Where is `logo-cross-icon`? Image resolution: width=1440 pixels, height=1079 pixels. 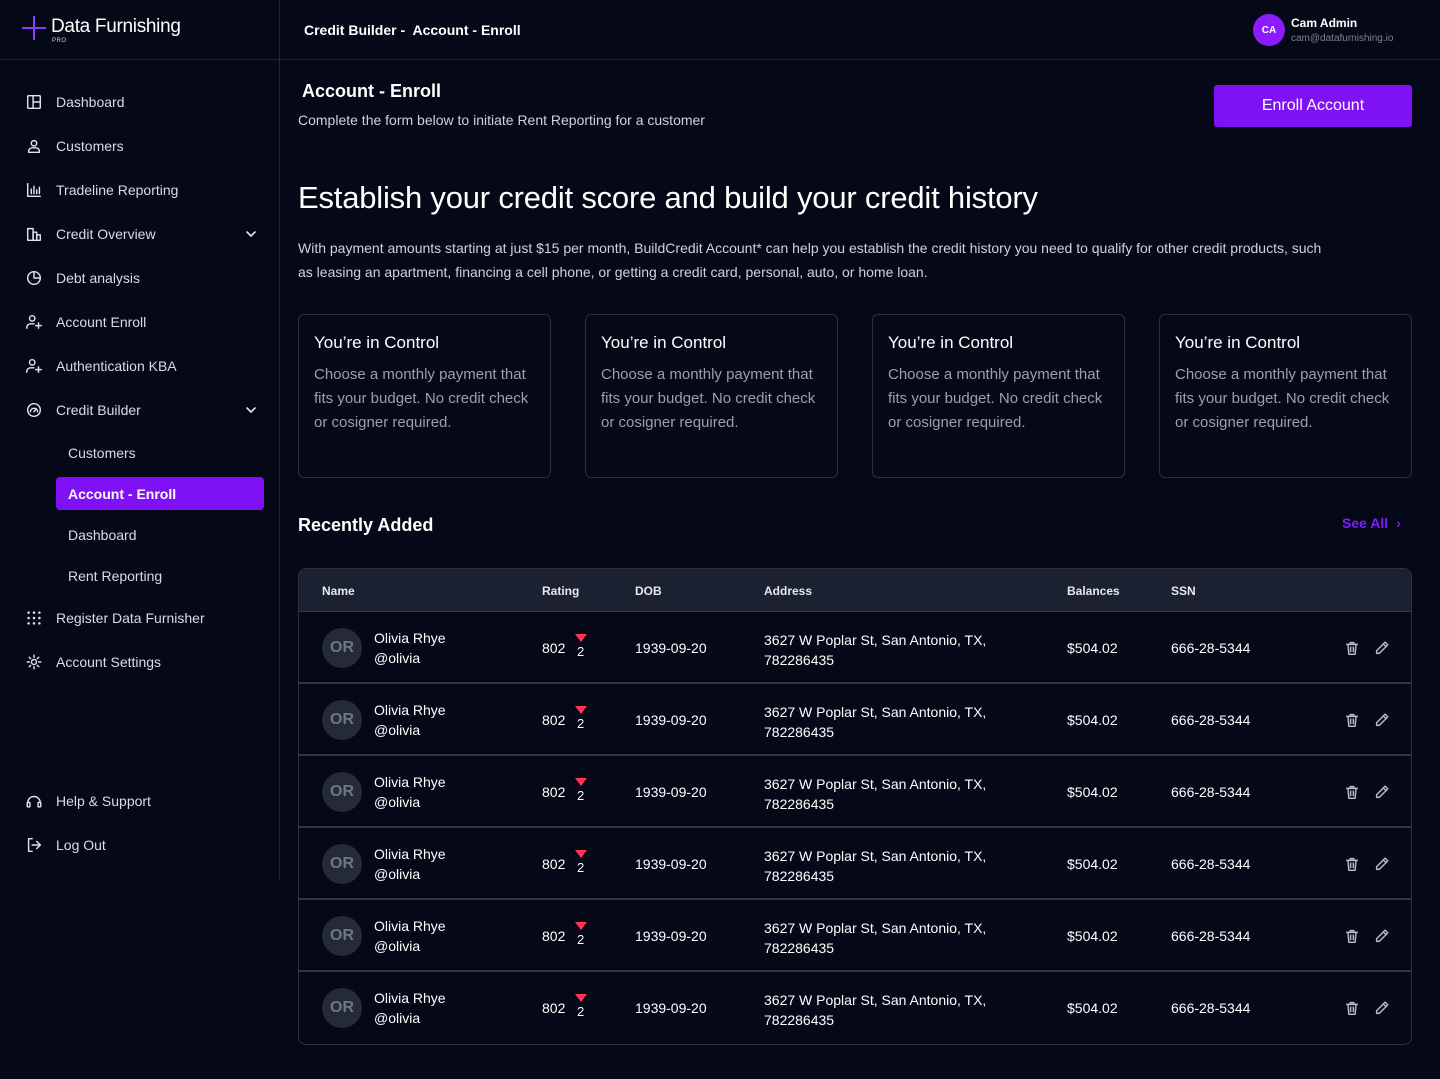 logo-cross-icon is located at coordinates (34, 28).